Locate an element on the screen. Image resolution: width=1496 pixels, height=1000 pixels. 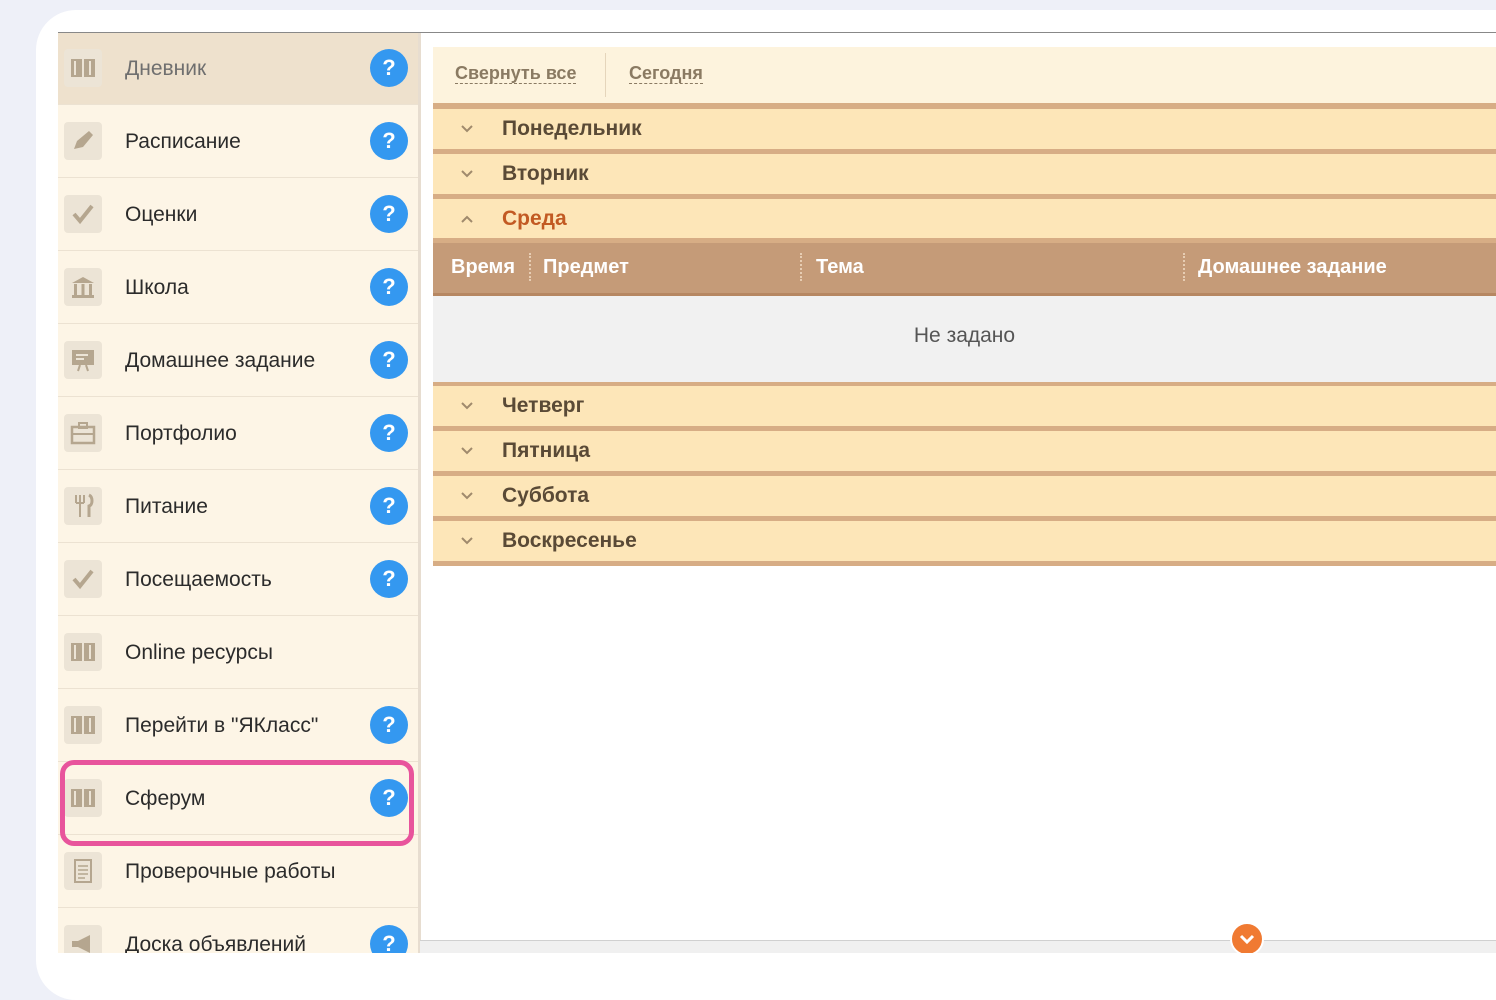
day-row-saturday: Суббота is located at coordinates (964, 498).